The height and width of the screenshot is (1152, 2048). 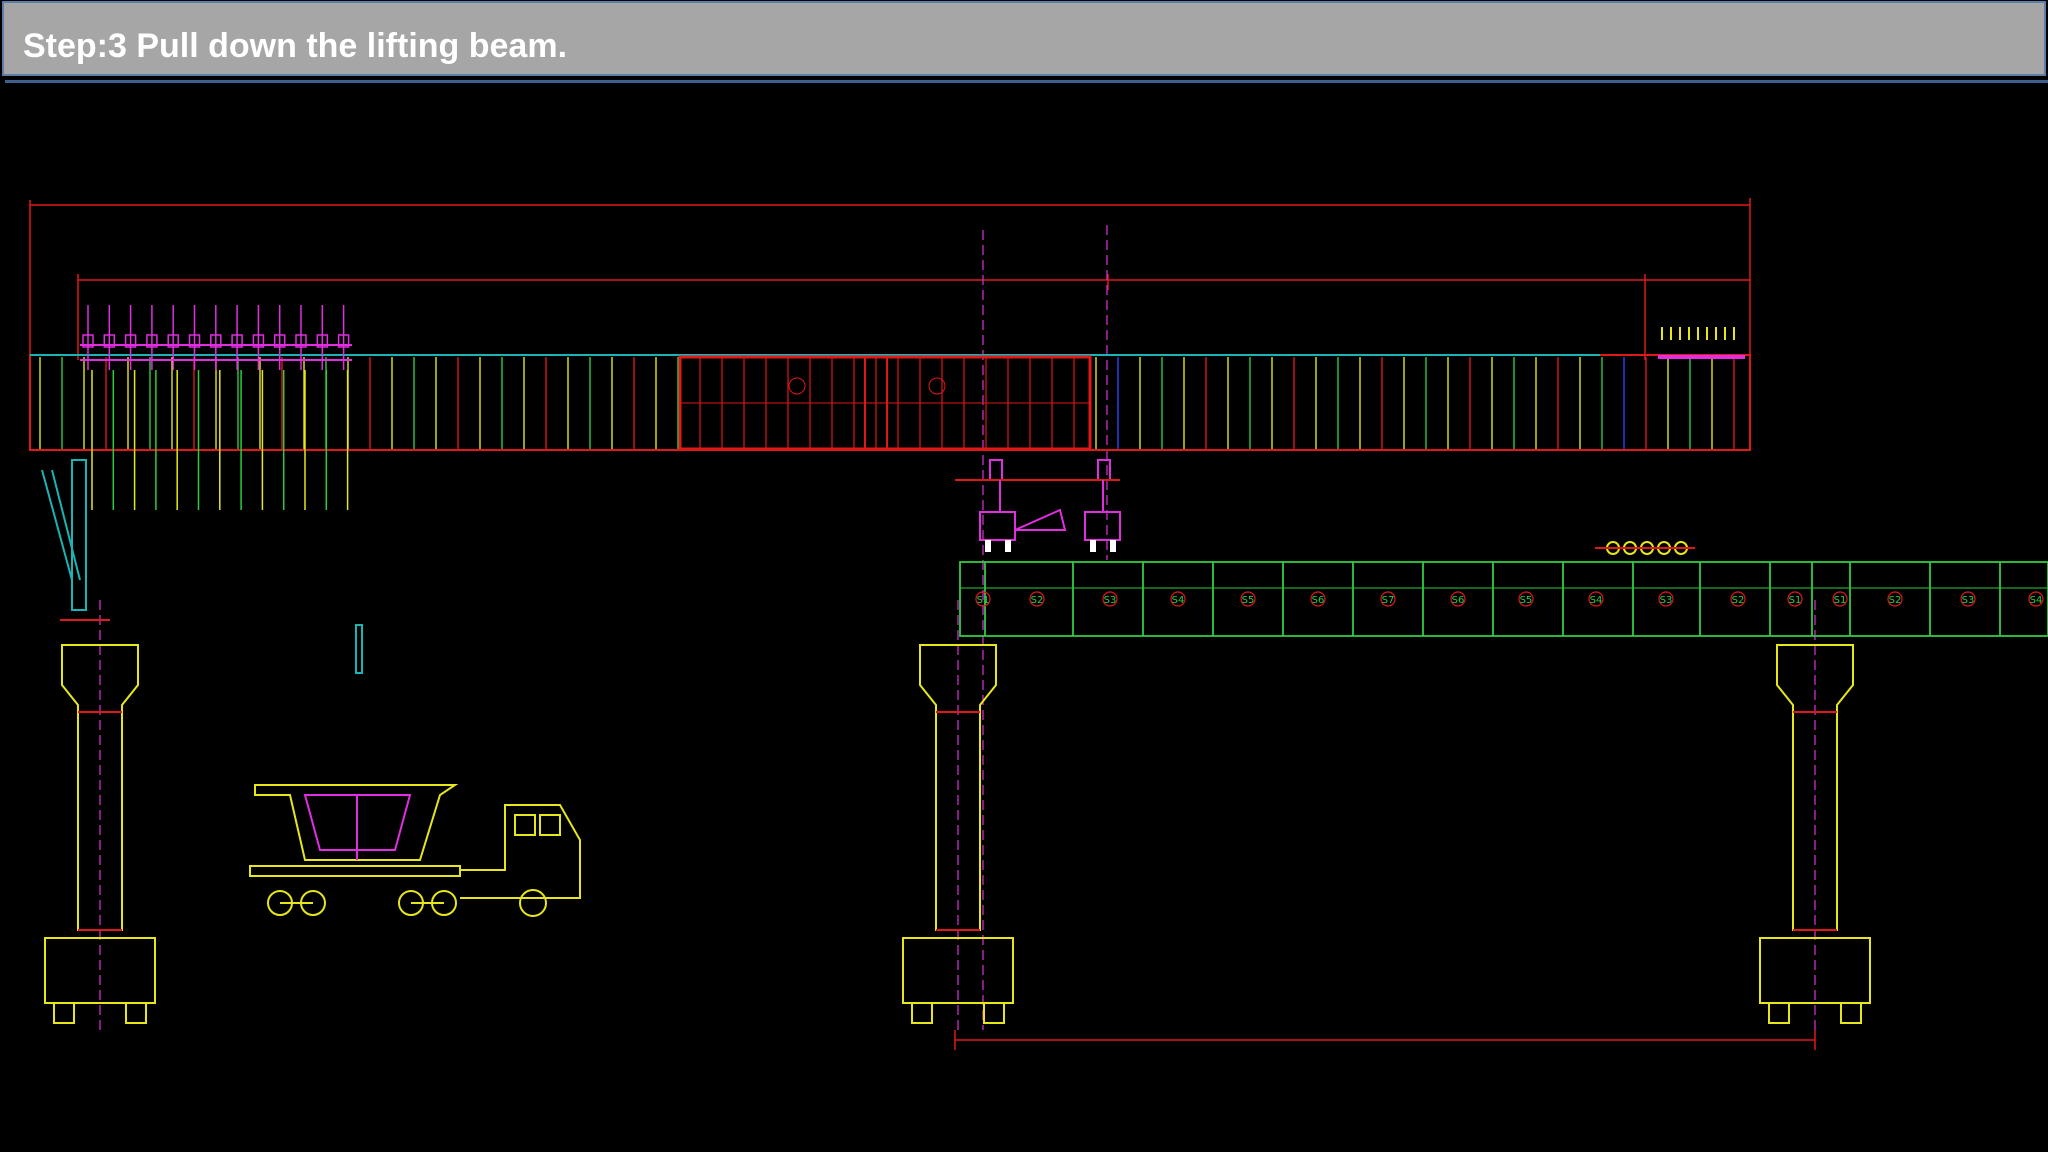 I want to click on launching-girder, so click(x=890, y=402).